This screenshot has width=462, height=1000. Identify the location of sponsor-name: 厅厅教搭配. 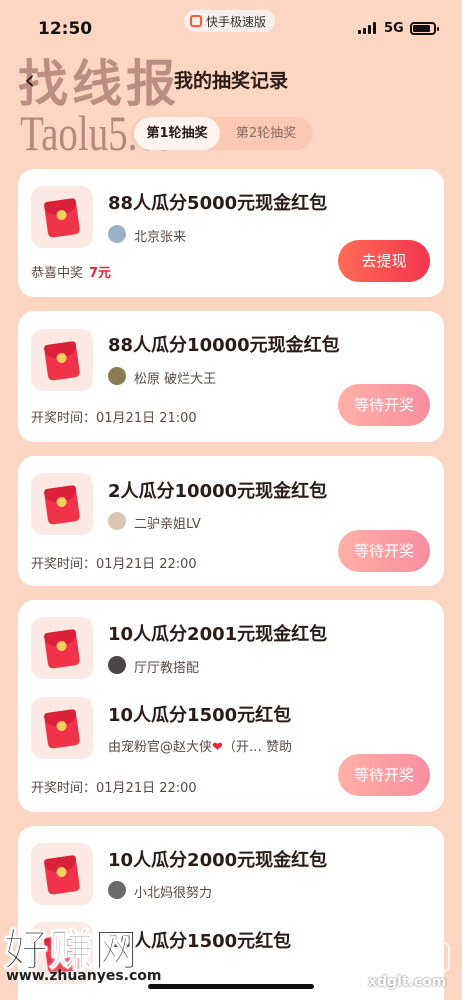
(167, 668).